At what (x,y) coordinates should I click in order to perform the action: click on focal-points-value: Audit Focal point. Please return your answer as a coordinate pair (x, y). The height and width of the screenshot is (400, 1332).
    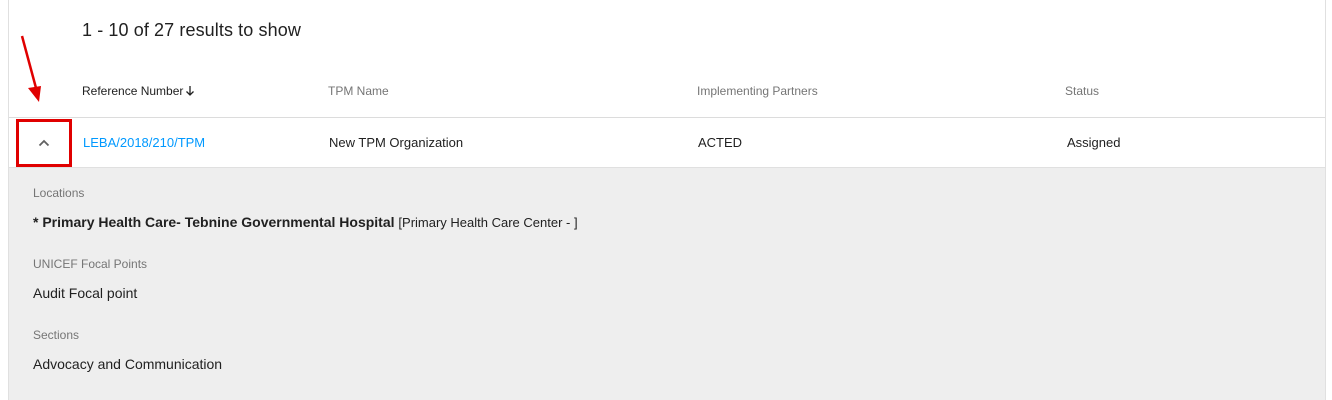
    Looking at the image, I should click on (85, 293).